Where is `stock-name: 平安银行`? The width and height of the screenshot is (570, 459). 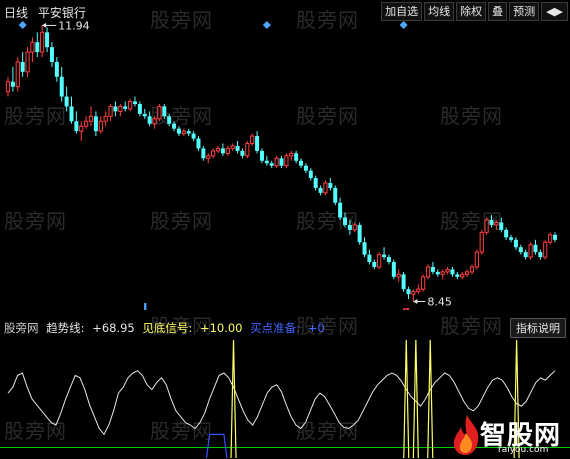 stock-name: 平安银行 is located at coordinates (61, 13).